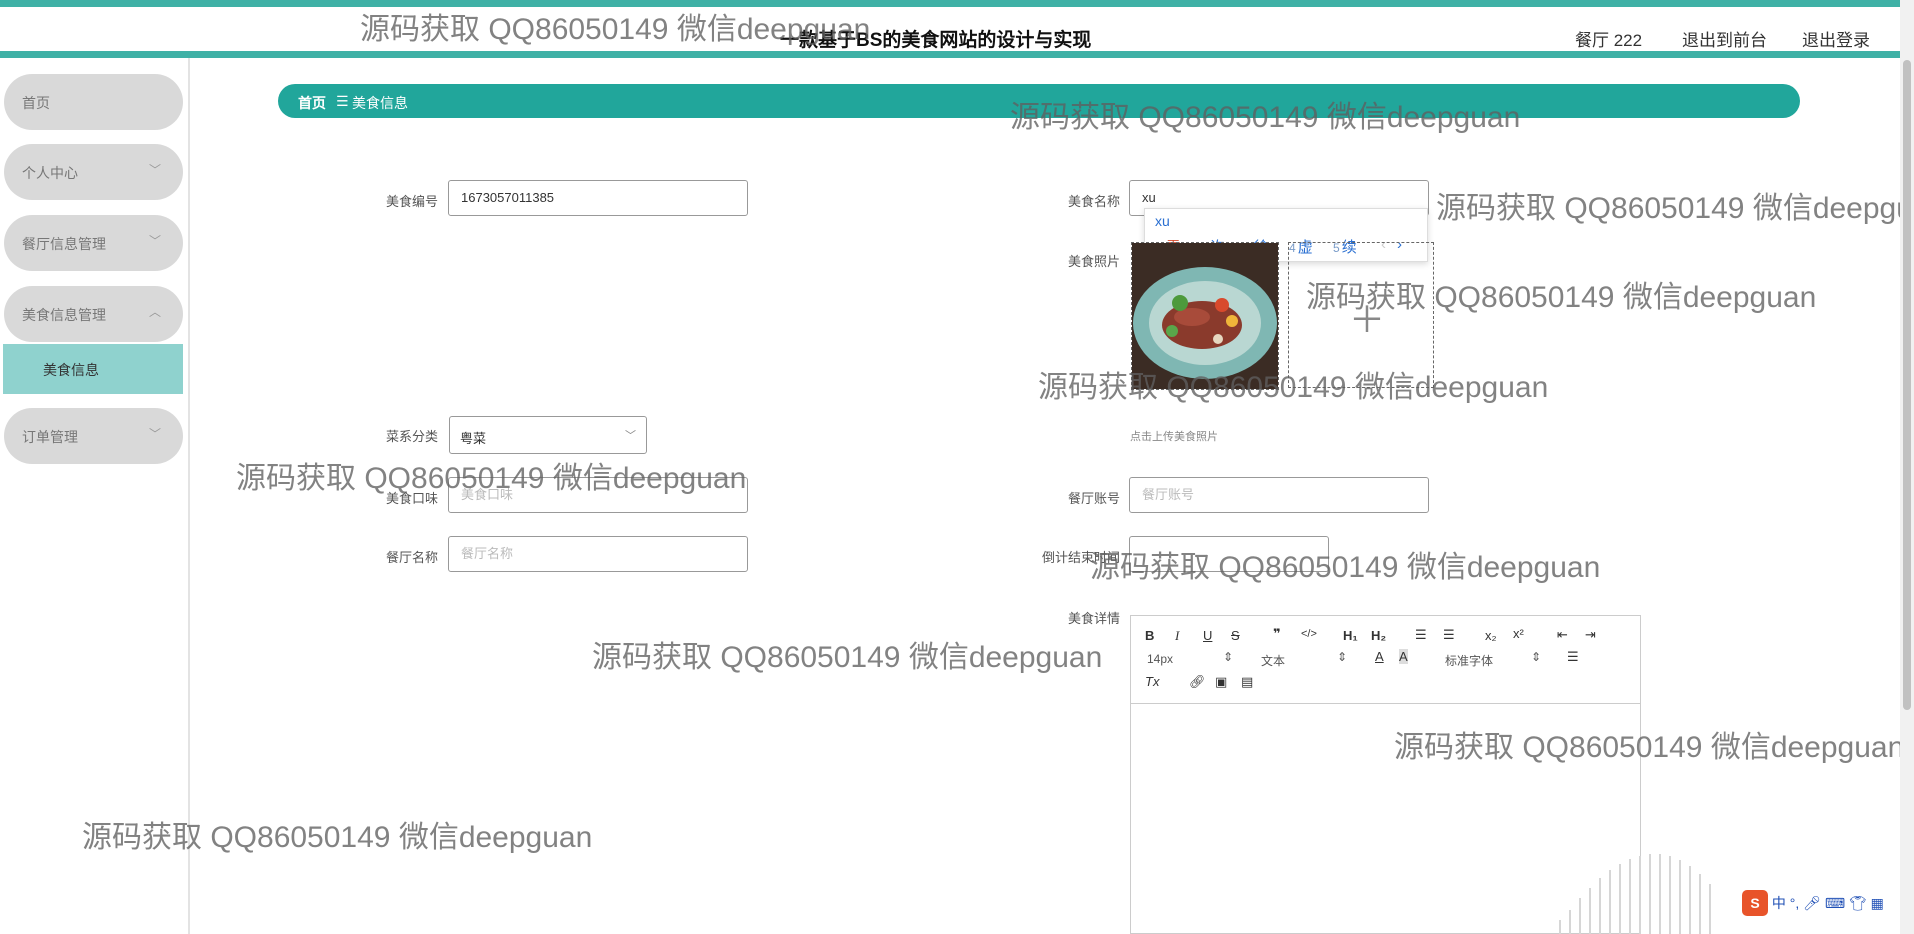 The width and height of the screenshot is (1914, 934). What do you see at coordinates (1491, 635) in the screenshot?
I see `subscript-icon: x₂` at bounding box center [1491, 635].